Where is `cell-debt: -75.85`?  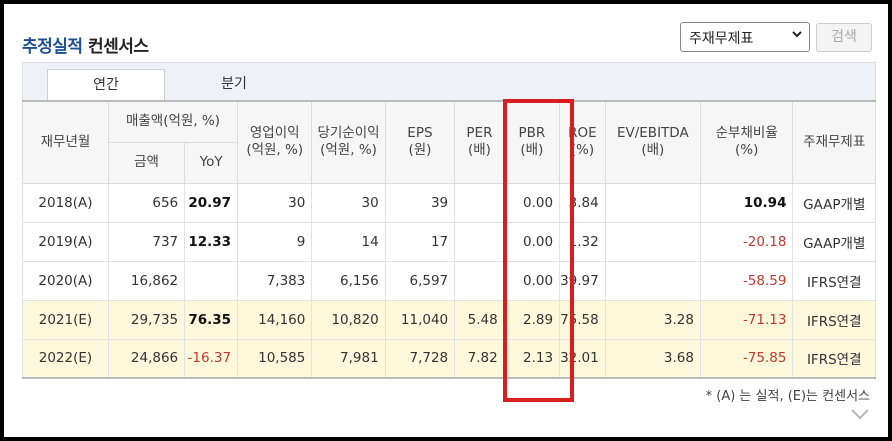
cell-debt: -75.85 is located at coordinates (746, 358).